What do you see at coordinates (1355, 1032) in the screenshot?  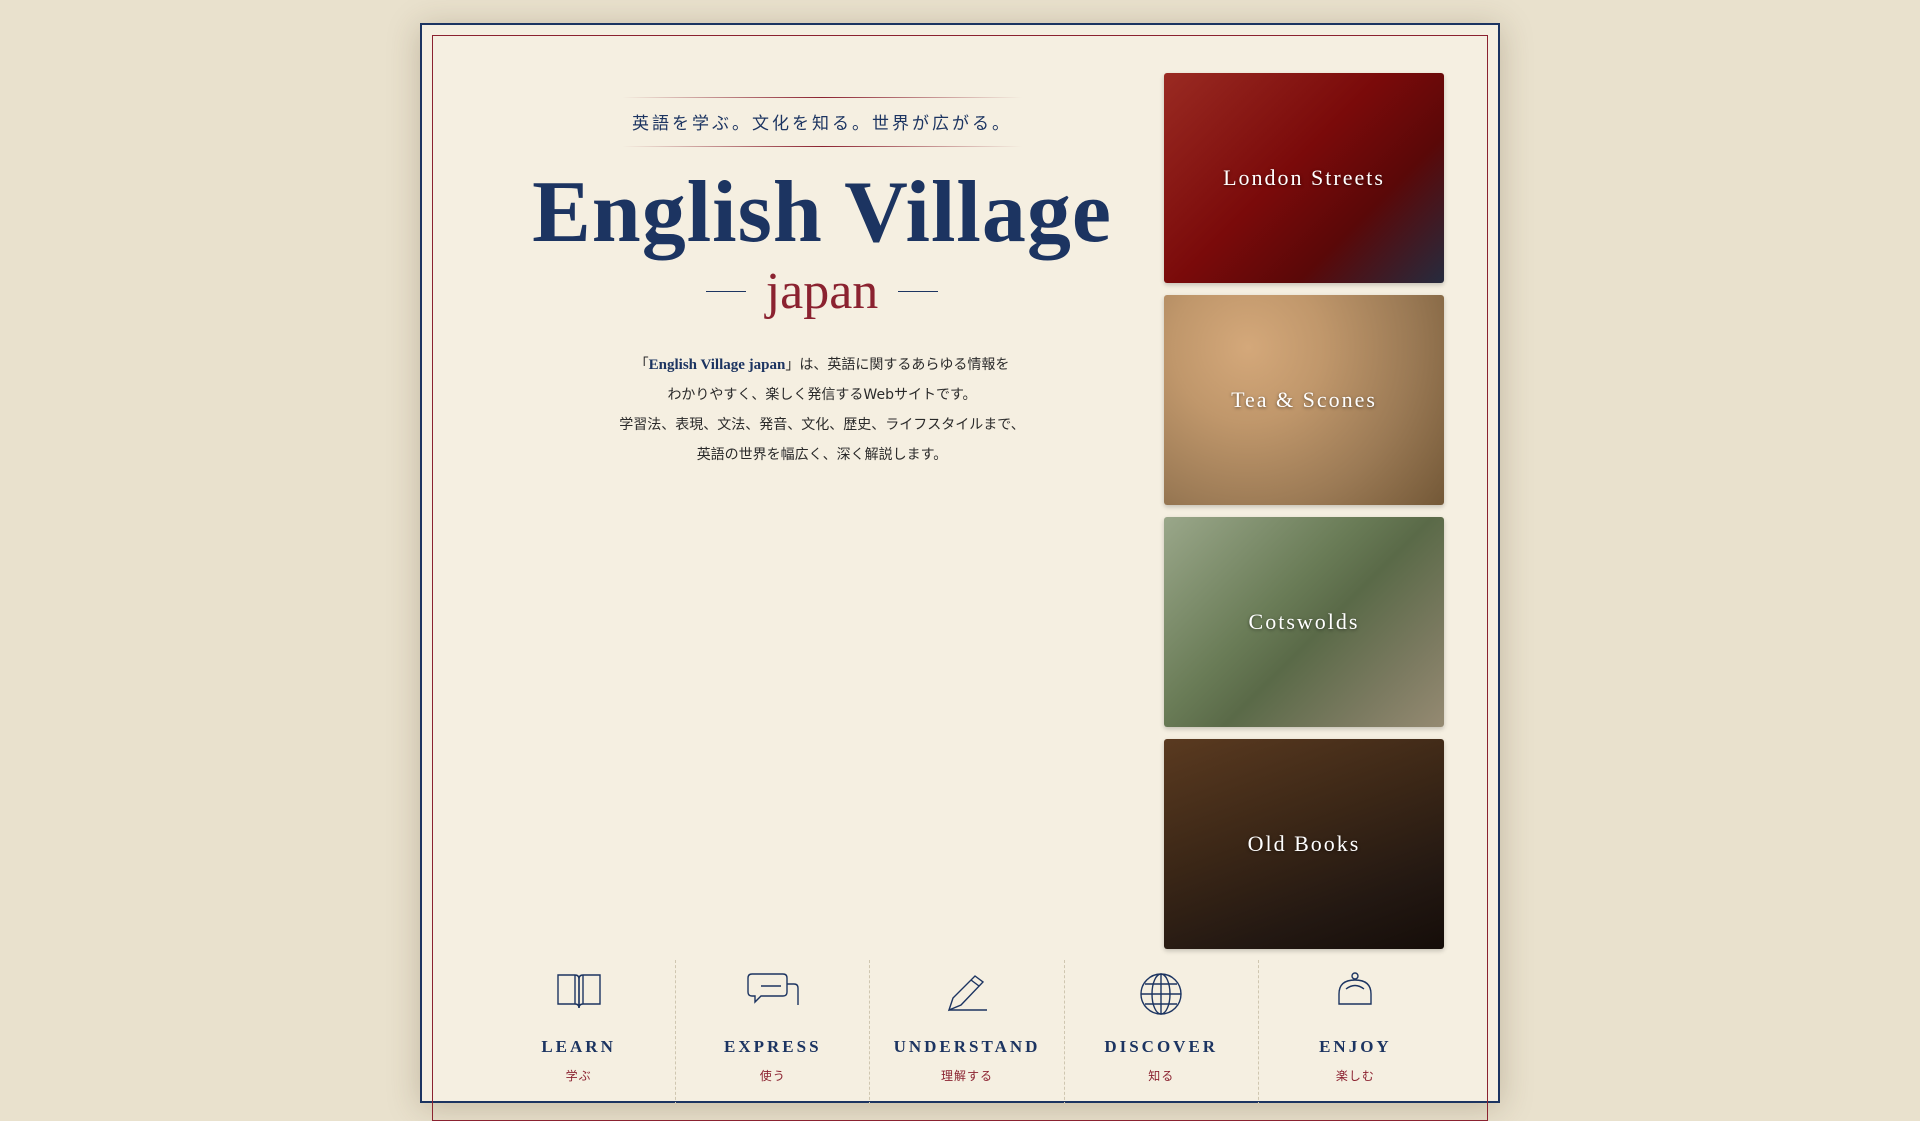 I see `feature-enjoy: ENJOY 楽しむ` at bounding box center [1355, 1032].